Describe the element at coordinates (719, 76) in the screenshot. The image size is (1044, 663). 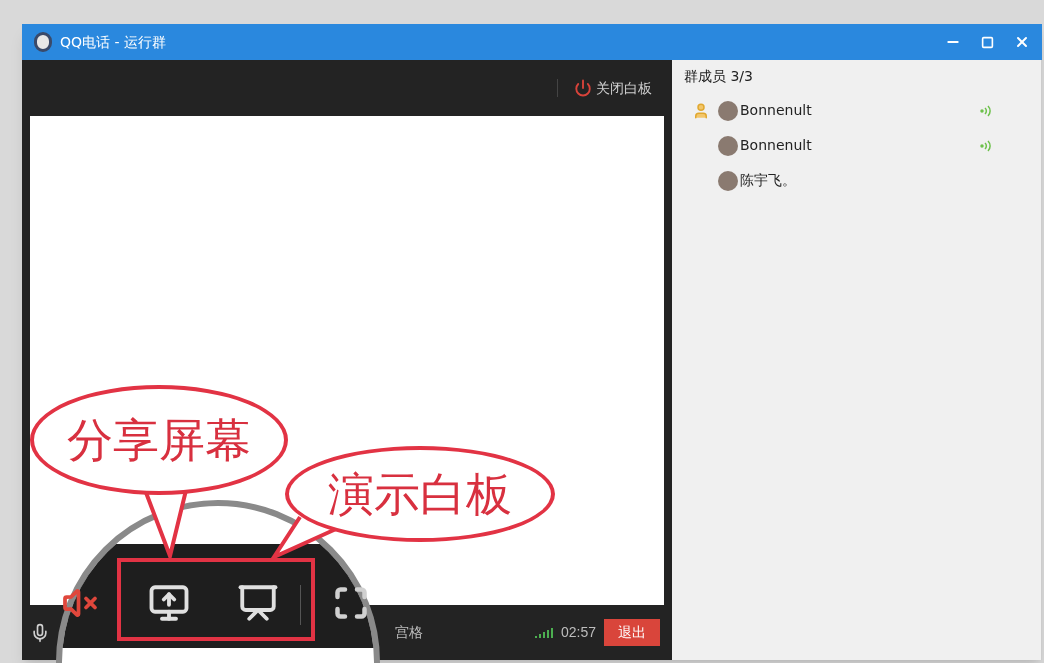
I see `member-count-heading: 群成员 3/3` at that location.